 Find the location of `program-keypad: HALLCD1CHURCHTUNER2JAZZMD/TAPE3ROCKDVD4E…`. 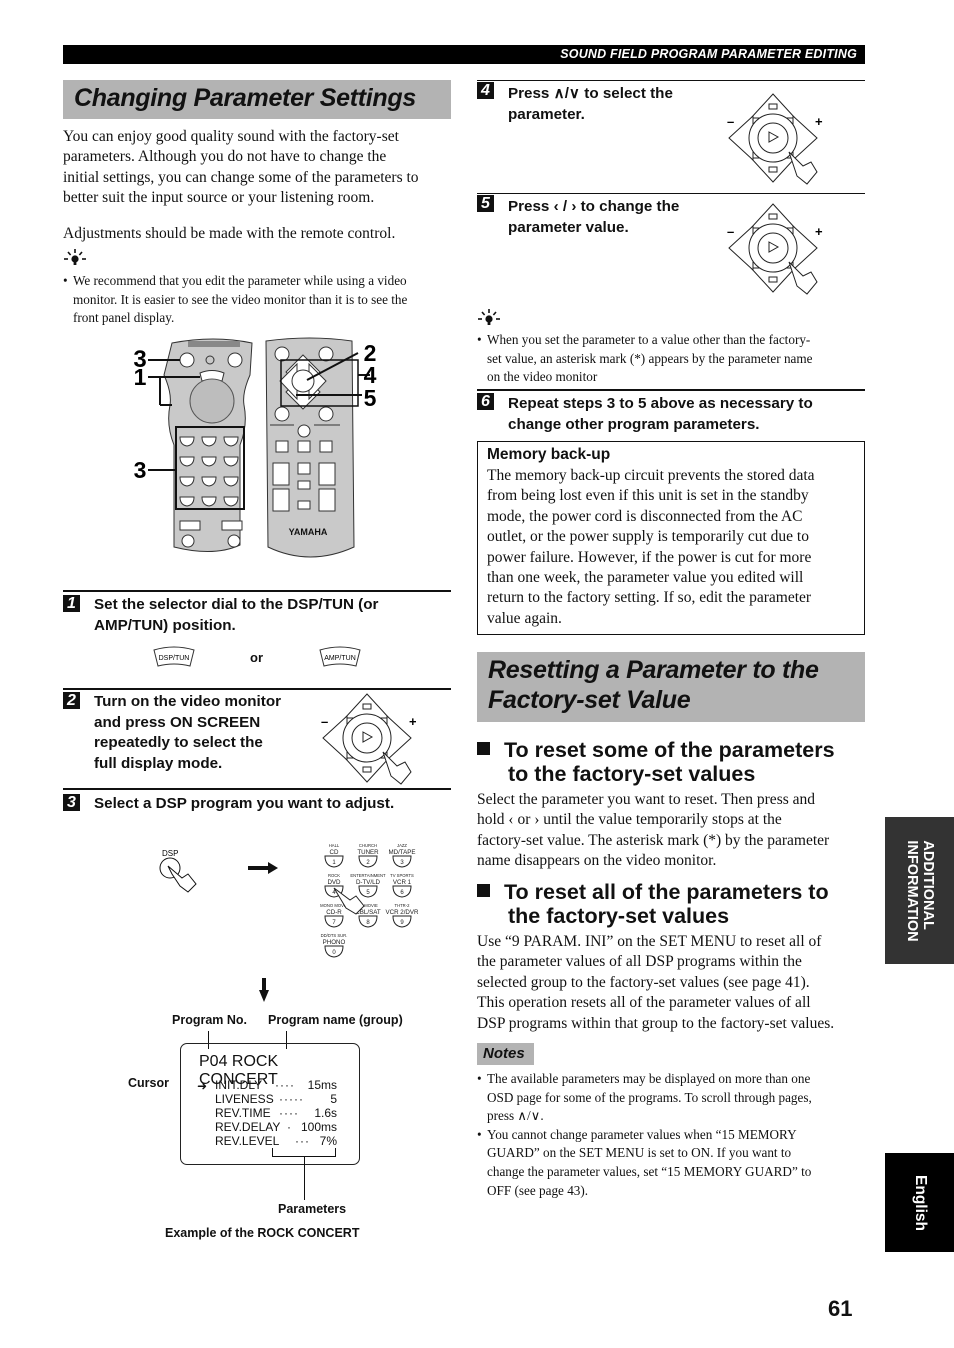

program-keypad: HALLCD1CHURCHTUNER2JAZZMD/TAPE3ROCKDVD4E… is located at coordinates (369, 900).